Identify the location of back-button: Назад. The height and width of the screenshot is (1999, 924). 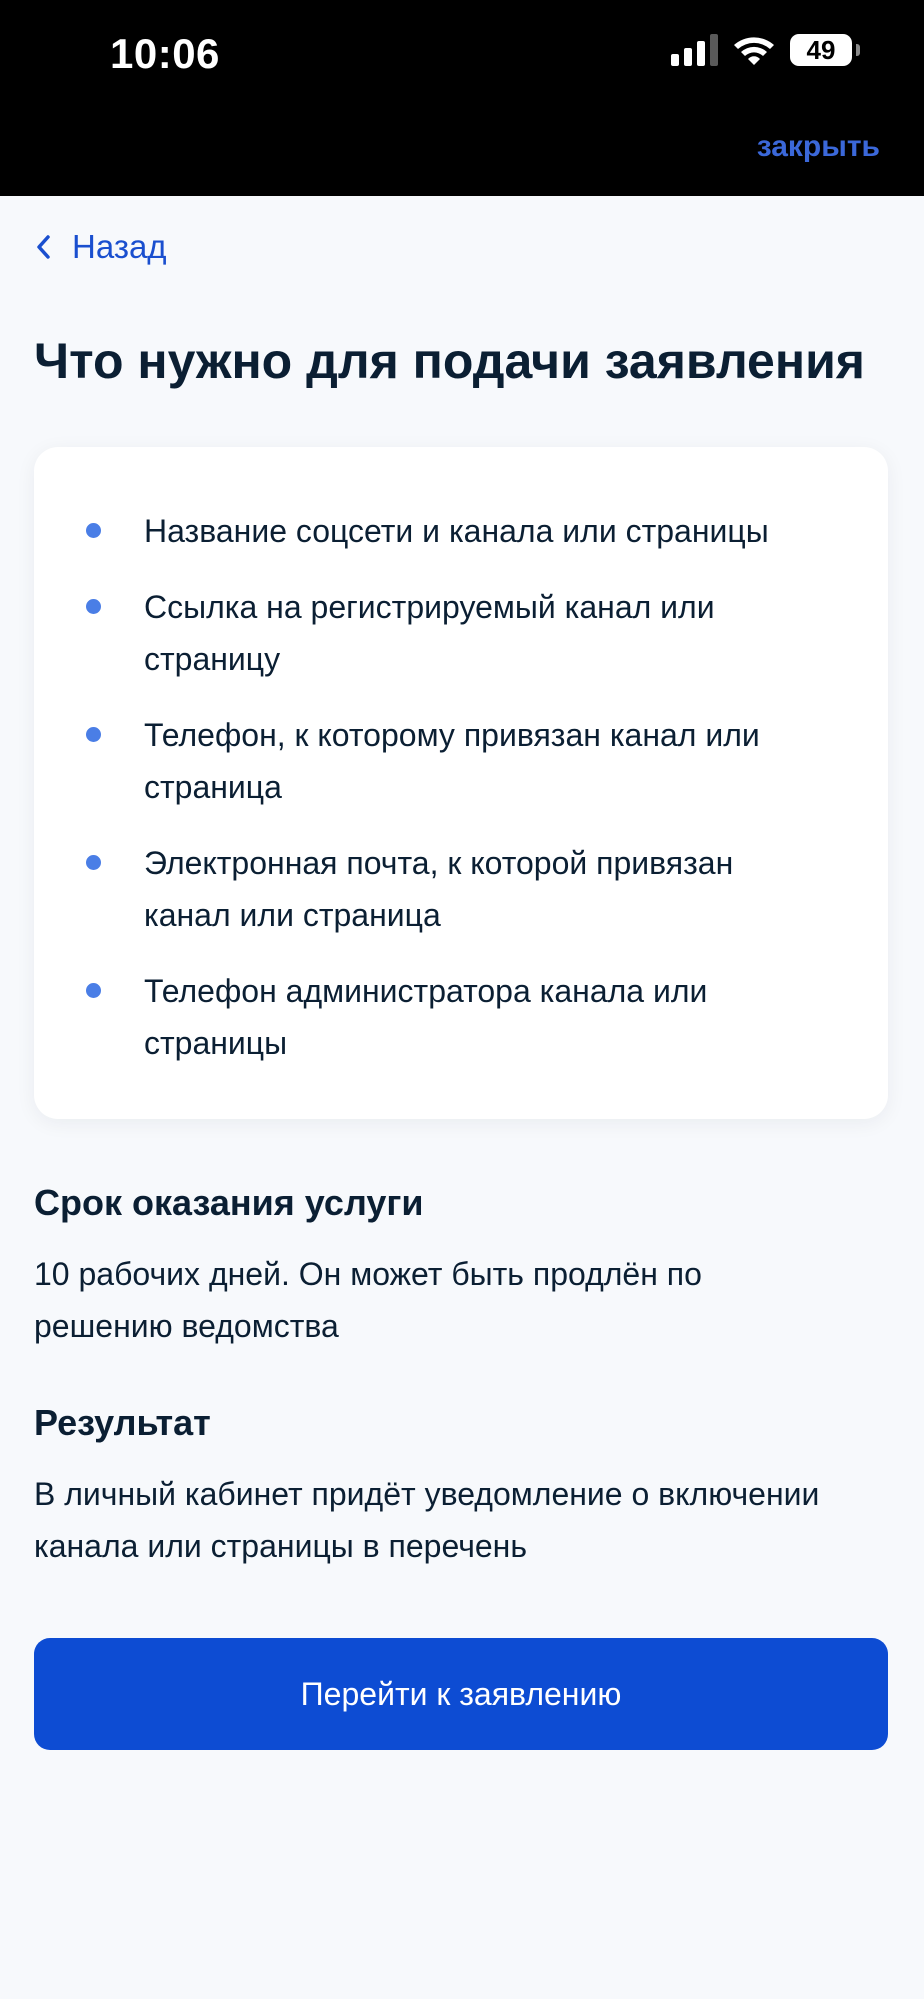
(100, 247).